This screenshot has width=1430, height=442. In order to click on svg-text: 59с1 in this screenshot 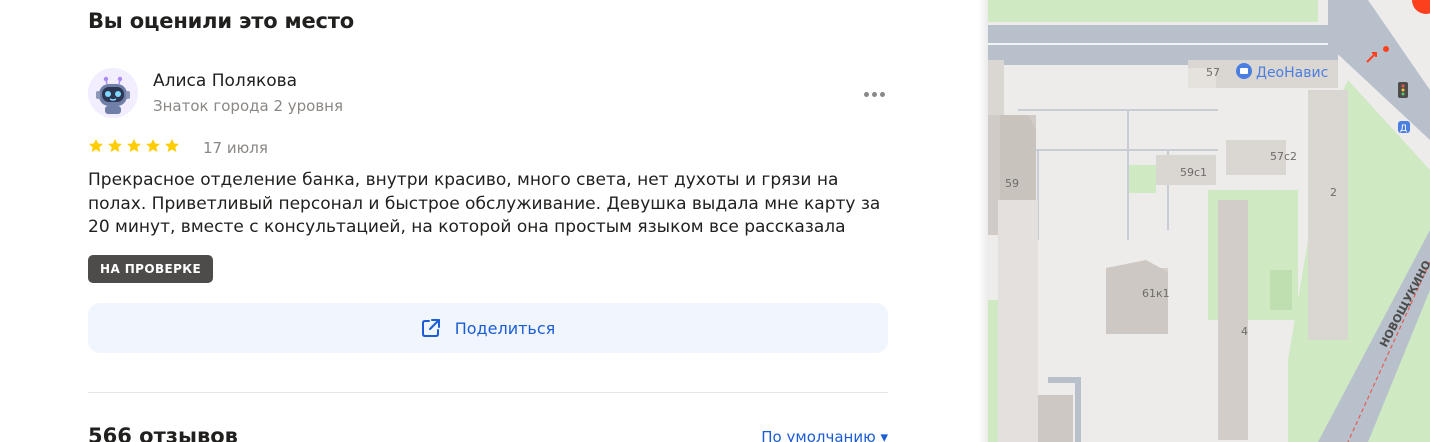, I will do `click(1193, 172)`.